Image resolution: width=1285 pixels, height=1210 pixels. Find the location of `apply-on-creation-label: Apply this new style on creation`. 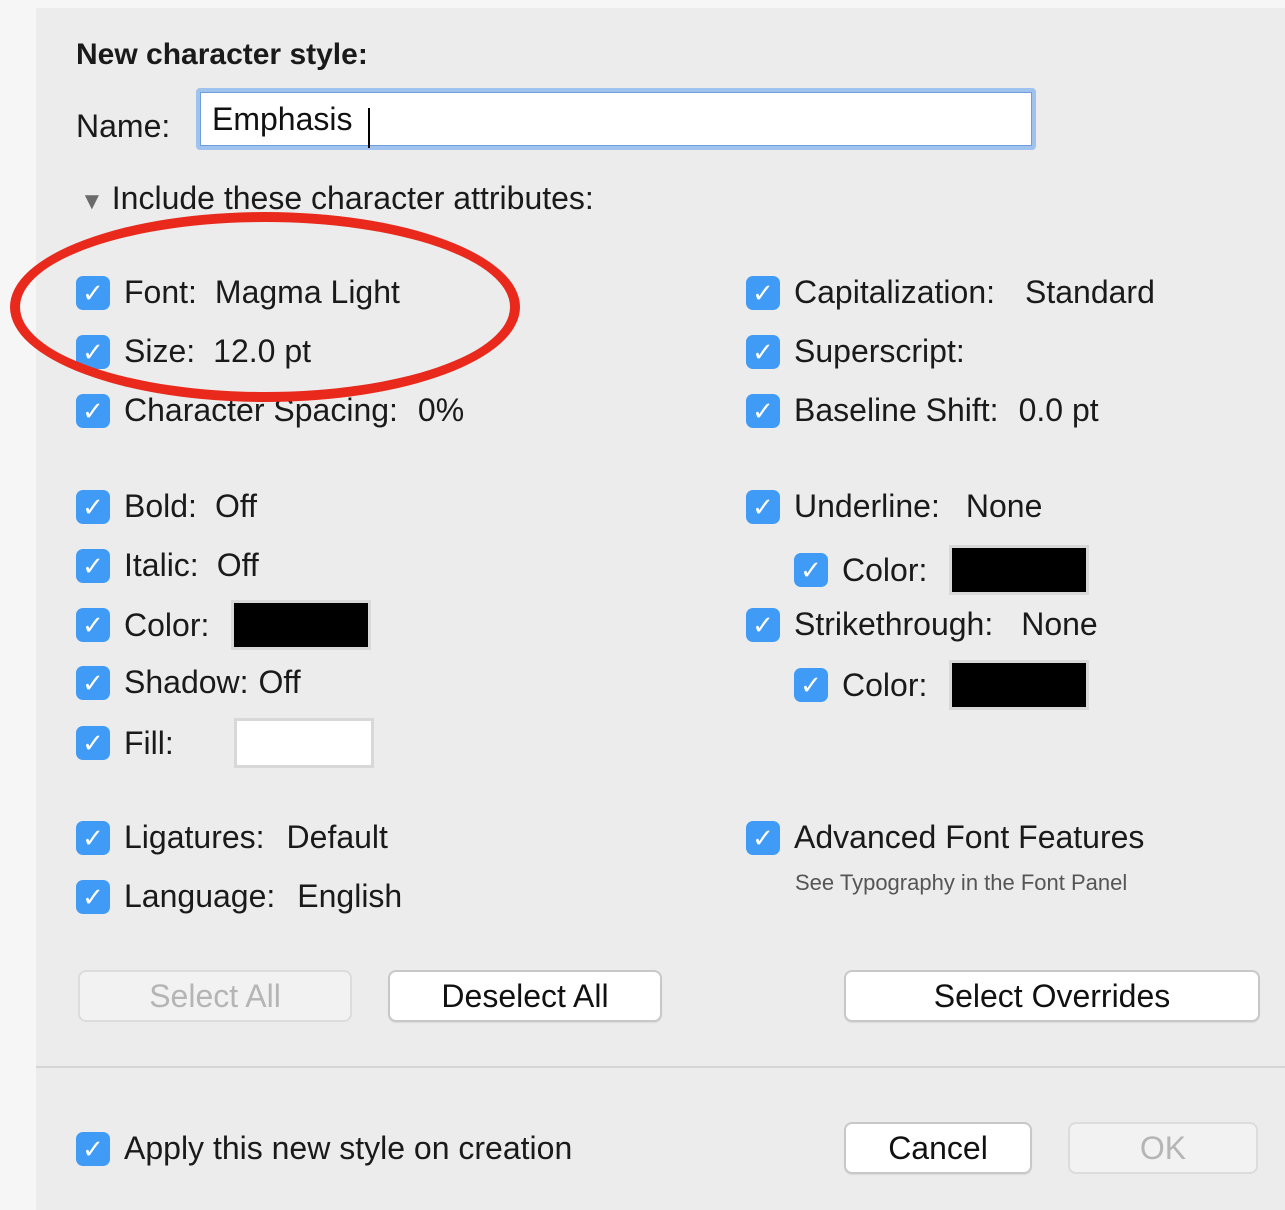

apply-on-creation-label: Apply this new style on creation is located at coordinates (348, 1148).